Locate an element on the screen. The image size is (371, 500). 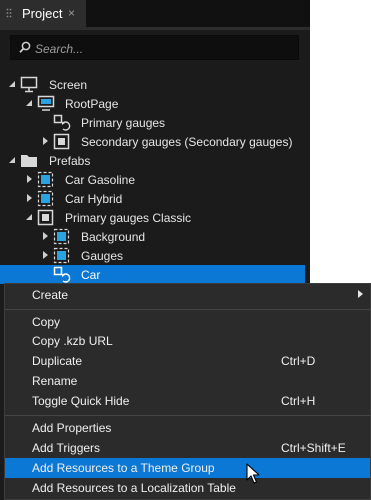
menu-item-create: Create is located at coordinates (187, 295).